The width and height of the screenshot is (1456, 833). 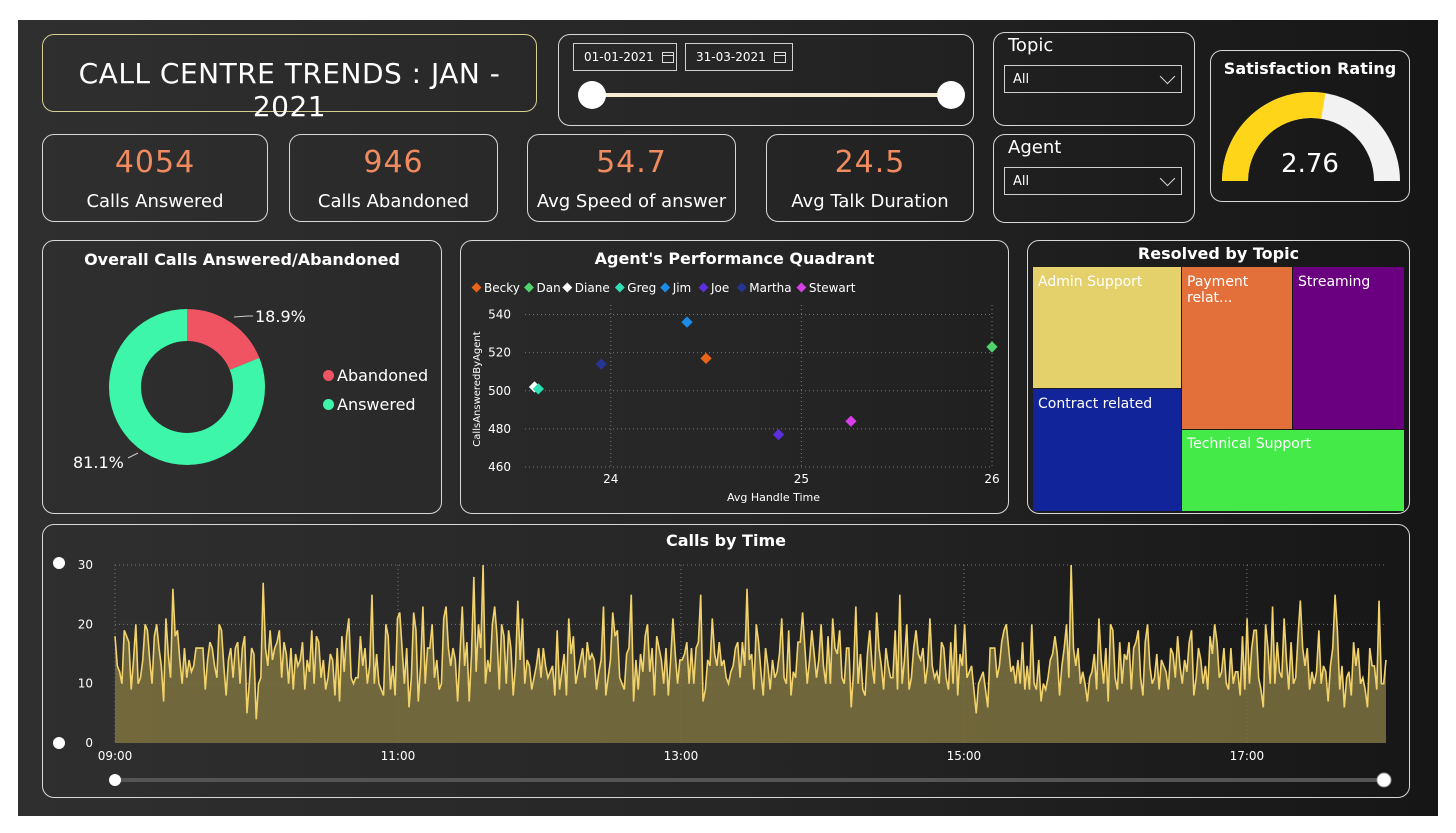 I want to click on start-date-input: 01-01-2021, so click(x=625, y=57).